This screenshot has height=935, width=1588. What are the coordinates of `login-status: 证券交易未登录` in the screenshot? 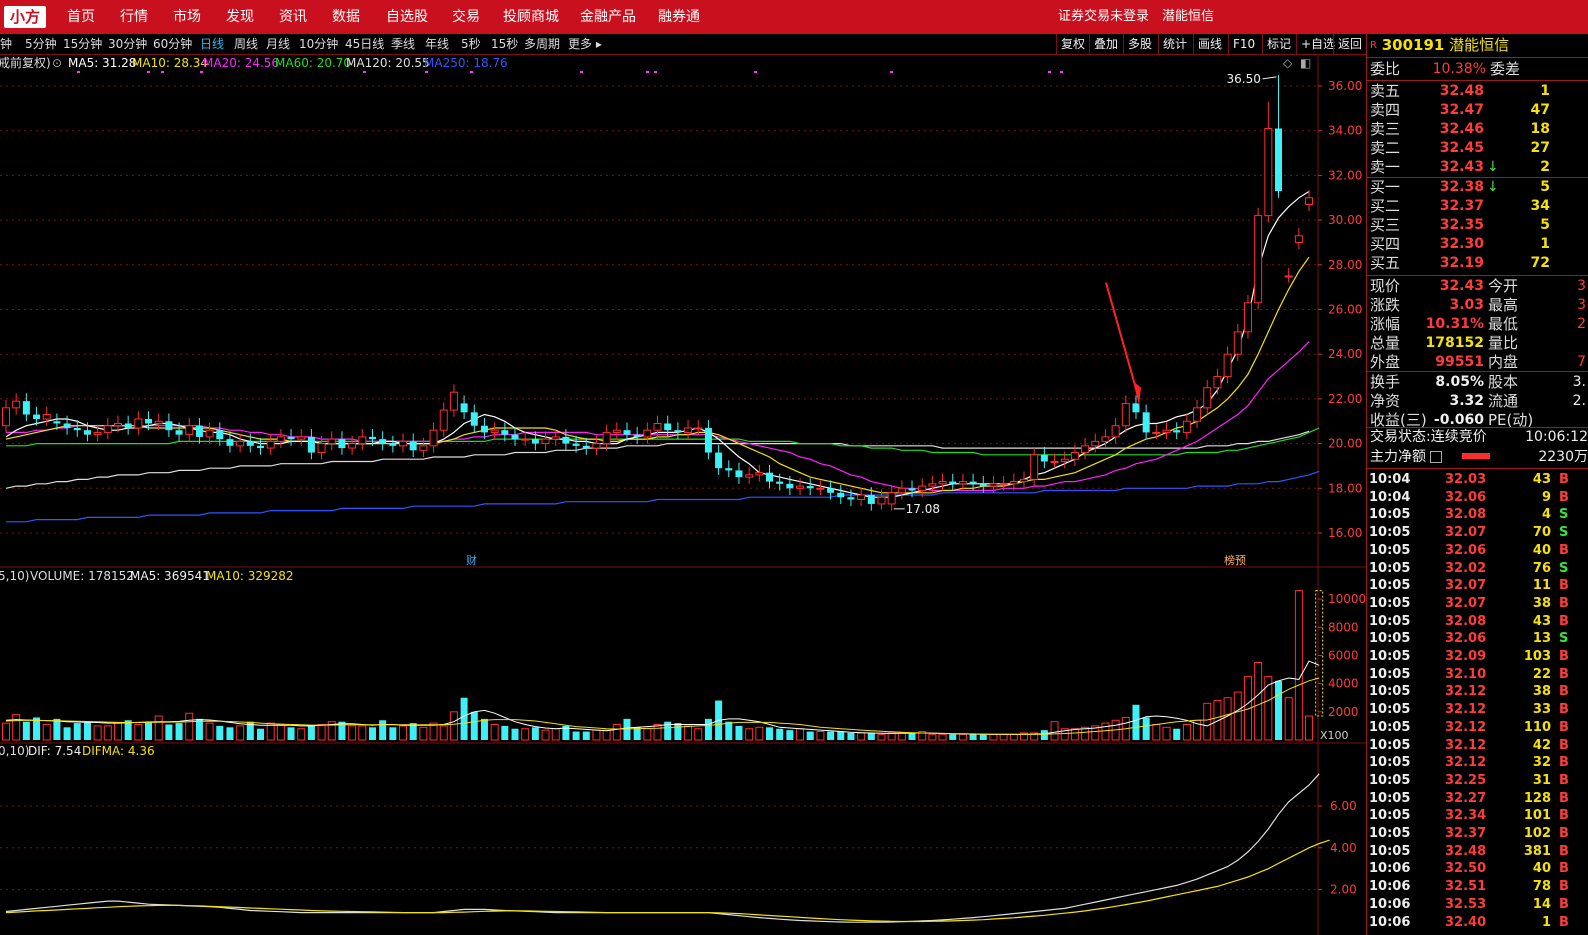 It's located at (1103, 17).